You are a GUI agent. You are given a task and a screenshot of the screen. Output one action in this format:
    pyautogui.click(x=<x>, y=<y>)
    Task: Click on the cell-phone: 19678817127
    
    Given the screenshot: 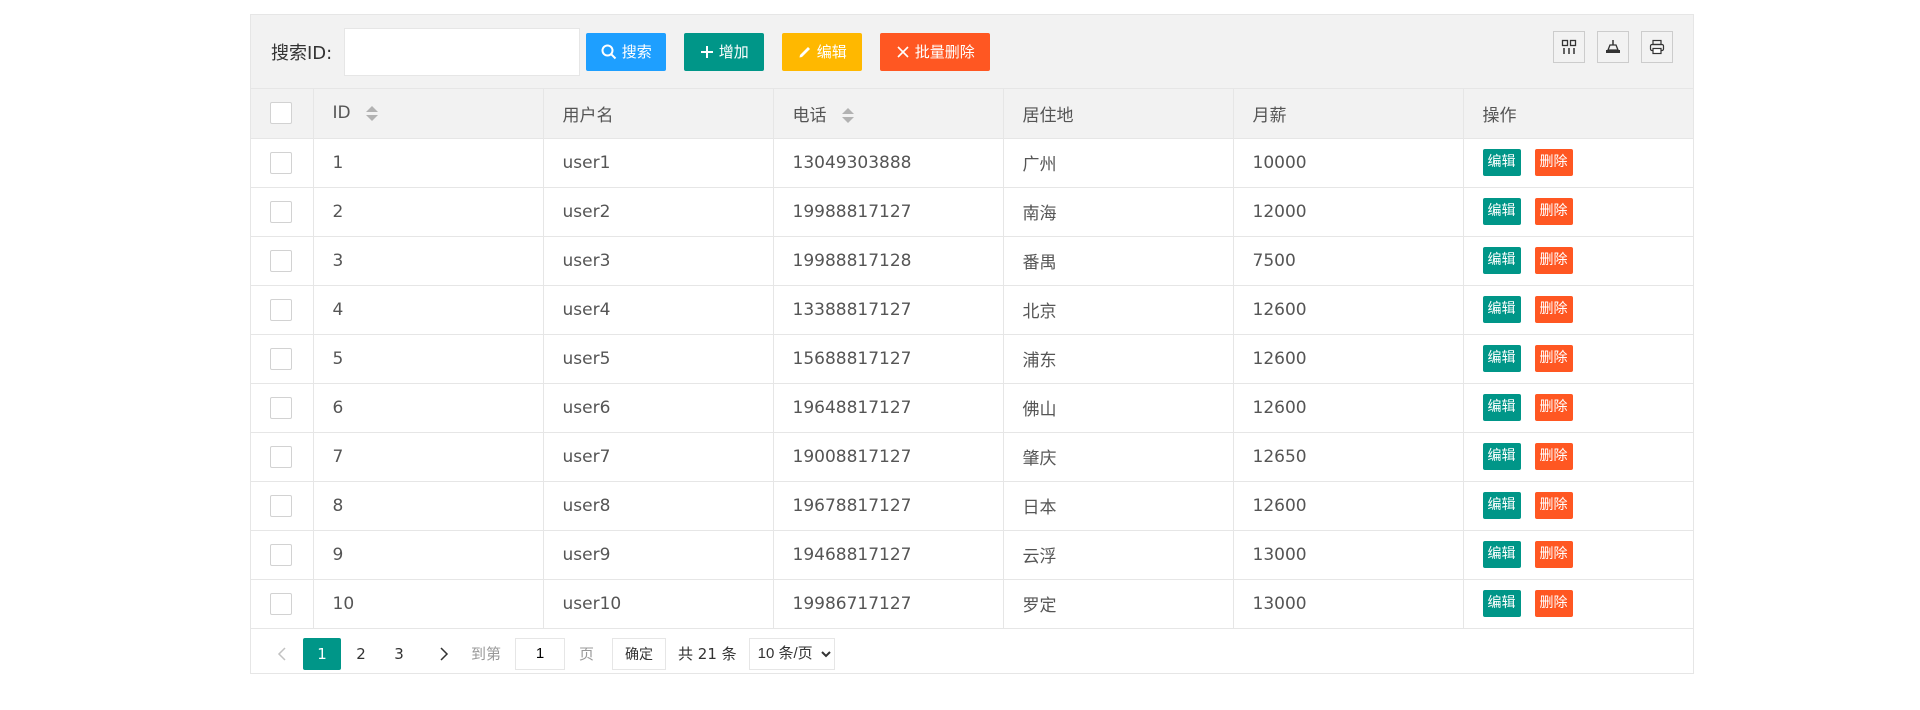 What is the action you would take?
    pyautogui.click(x=888, y=506)
    